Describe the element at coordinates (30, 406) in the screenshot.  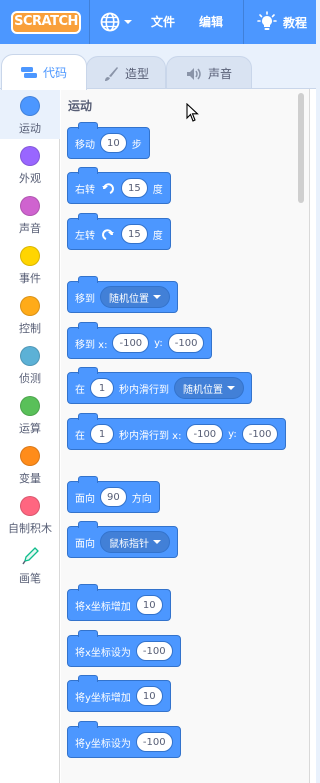
I see `operators-dot-icon` at that location.